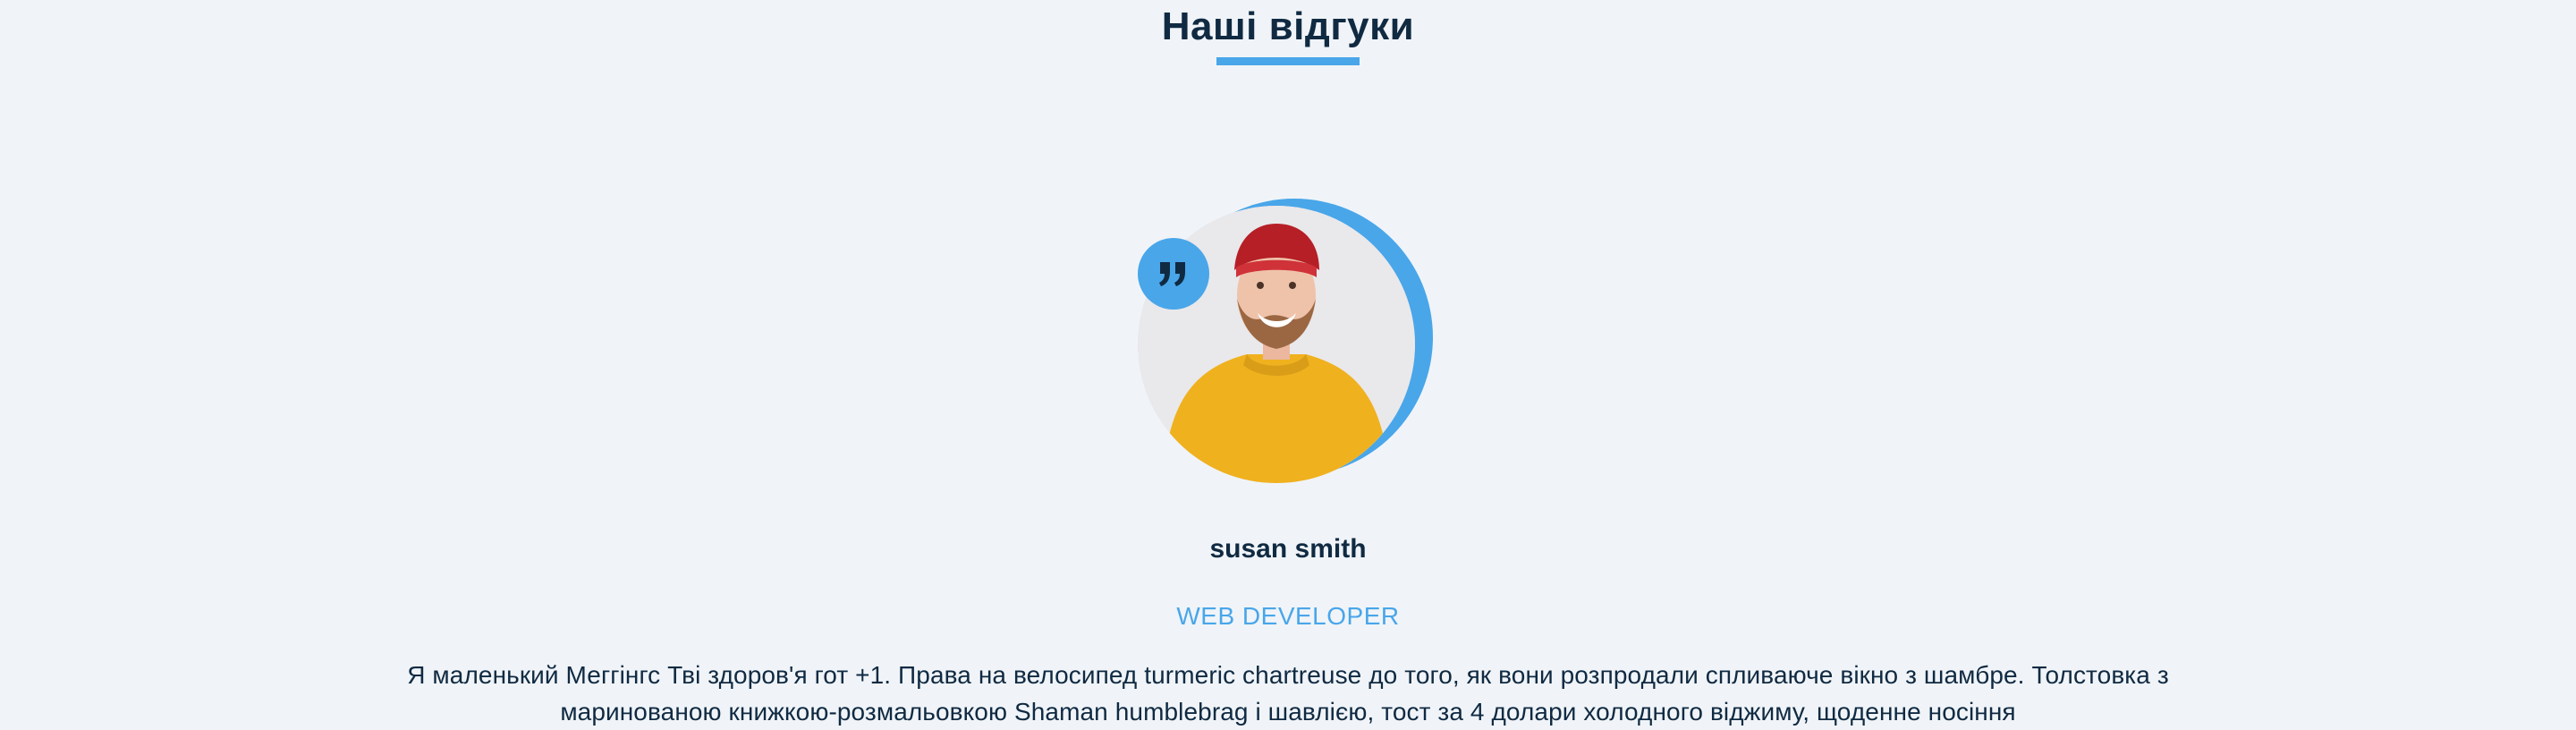 The width and height of the screenshot is (2576, 730). Describe the element at coordinates (1288, 26) in the screenshot. I see `page-title: Наші відгуки` at that location.